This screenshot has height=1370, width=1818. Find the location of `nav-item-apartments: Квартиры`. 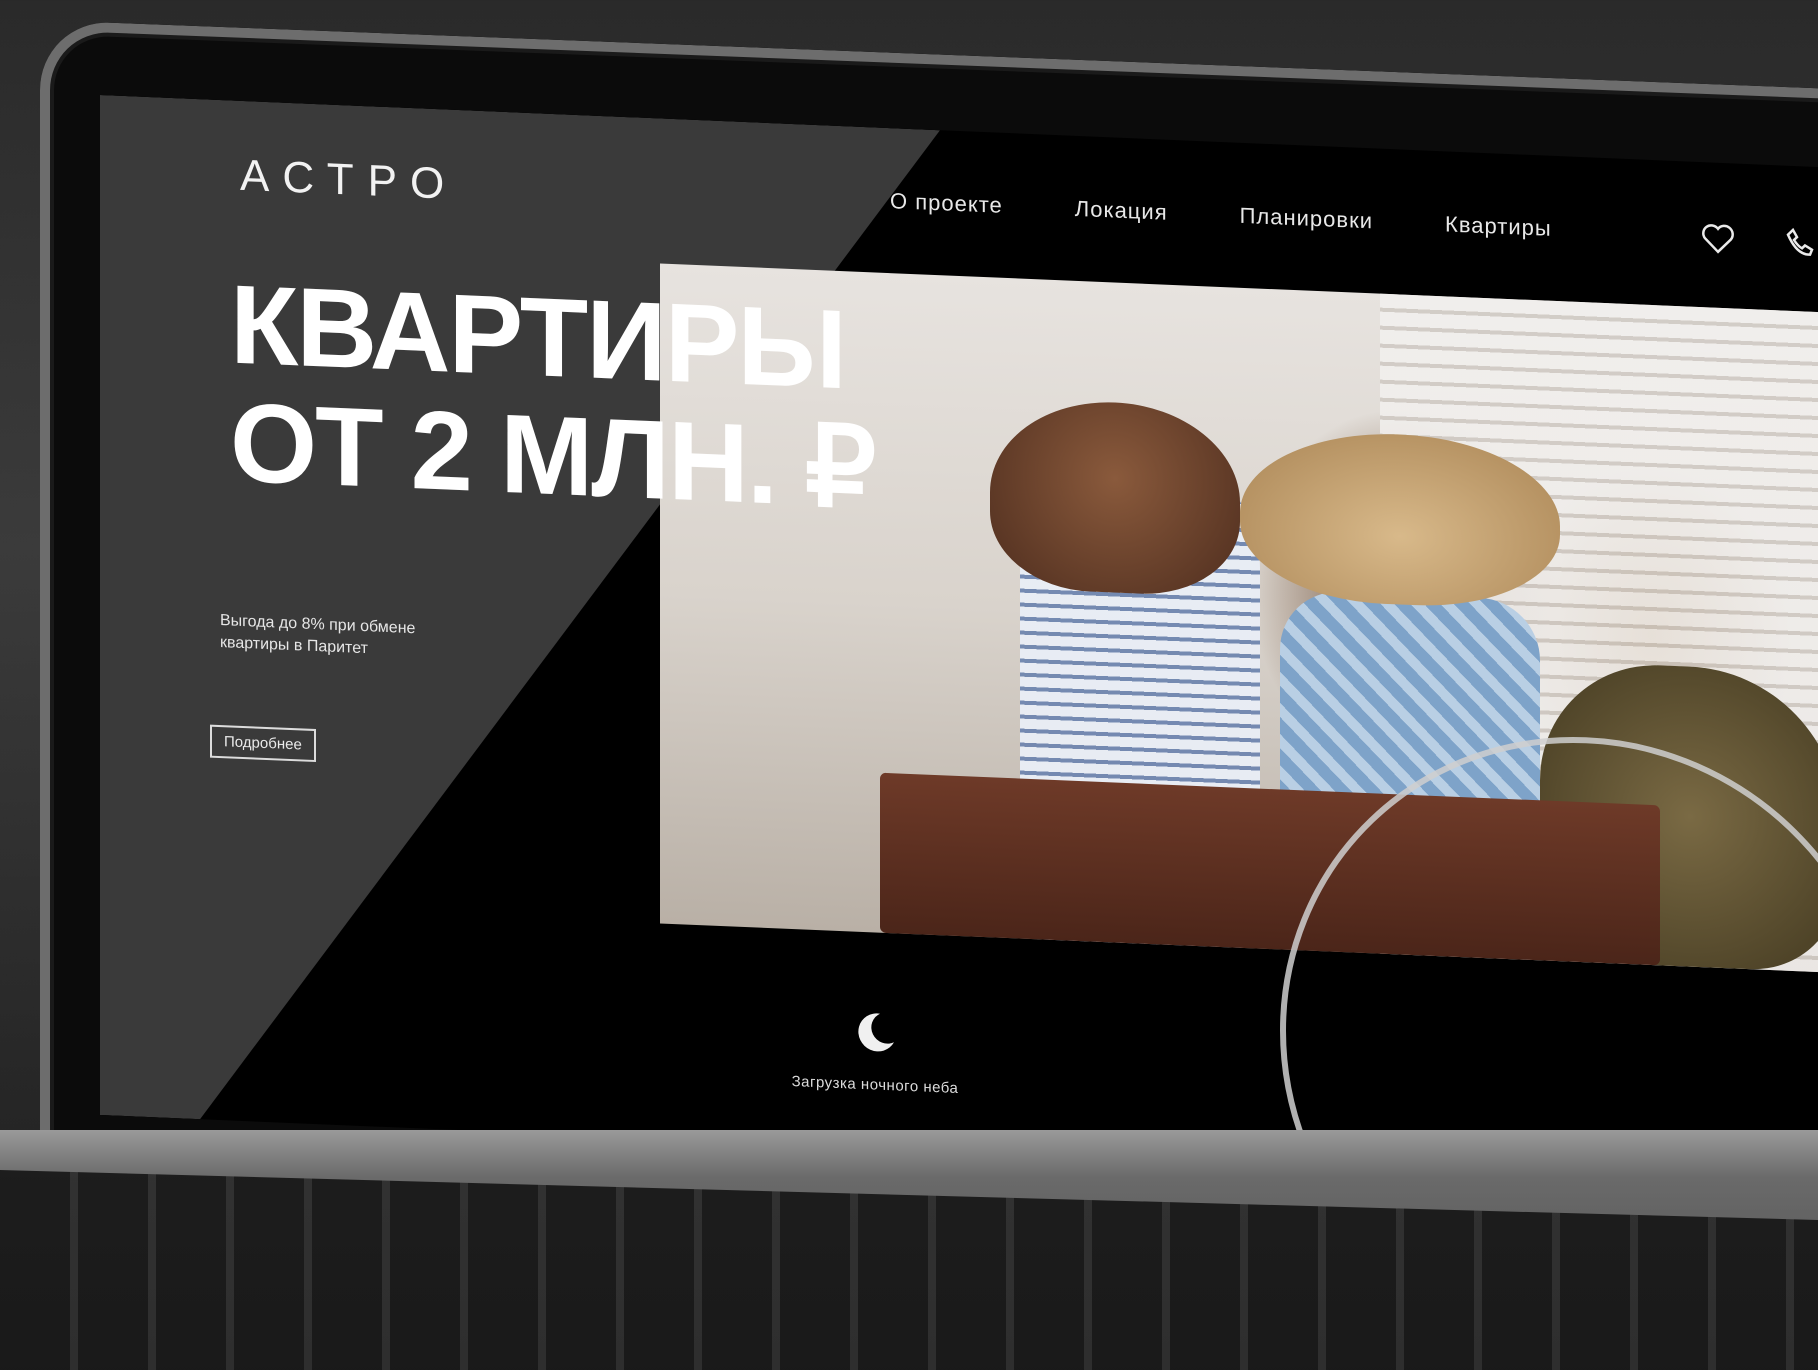

nav-item-apartments: Квартиры is located at coordinates (1498, 226).